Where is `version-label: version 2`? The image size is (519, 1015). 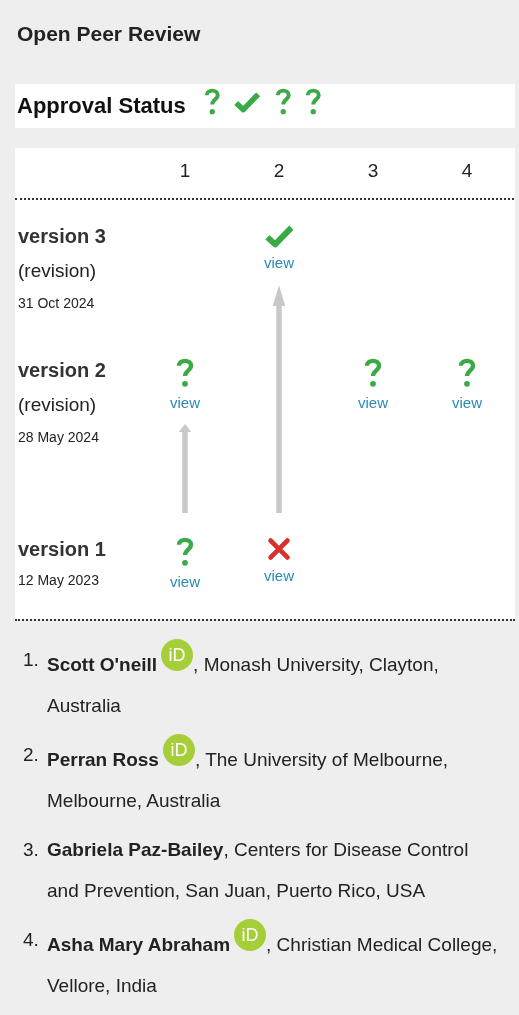 version-label: version 2 is located at coordinates (62, 370).